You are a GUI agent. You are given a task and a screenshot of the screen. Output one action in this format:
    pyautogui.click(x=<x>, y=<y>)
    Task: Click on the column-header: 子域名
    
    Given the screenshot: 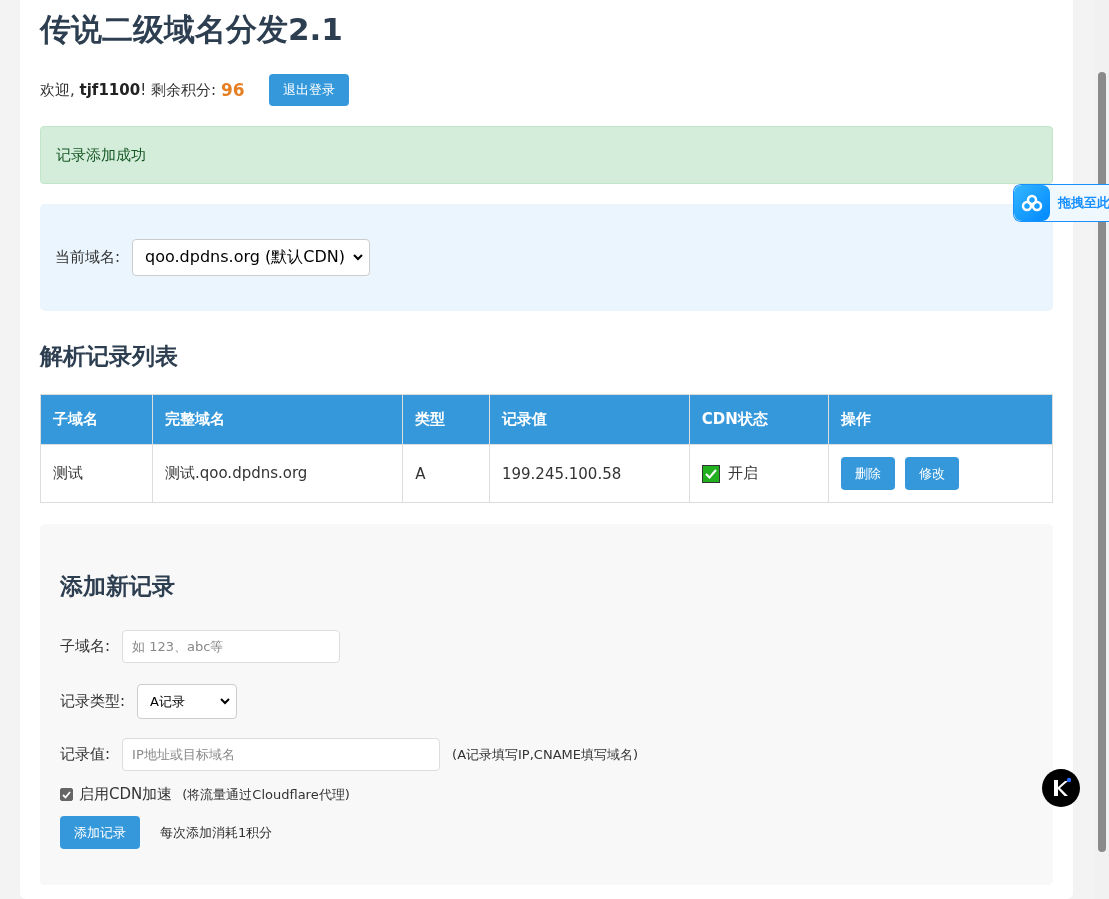 What is the action you would take?
    pyautogui.click(x=96, y=419)
    